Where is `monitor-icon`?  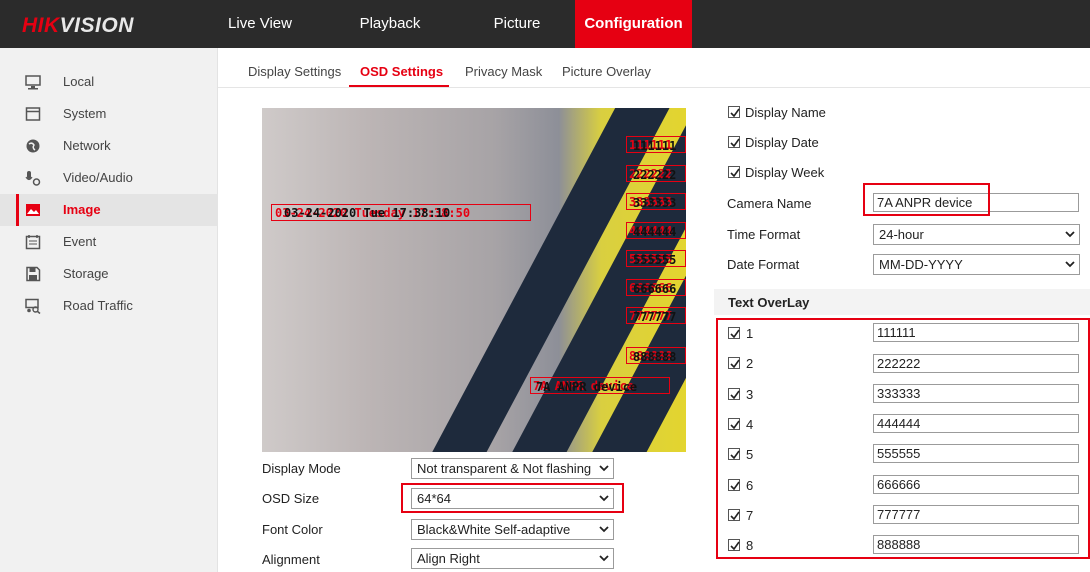
monitor-icon is located at coordinates (33, 82).